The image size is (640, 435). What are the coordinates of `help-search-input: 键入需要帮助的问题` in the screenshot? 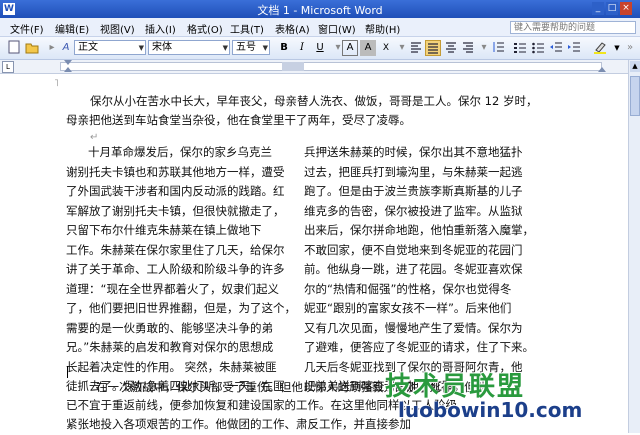 It's located at (573, 27).